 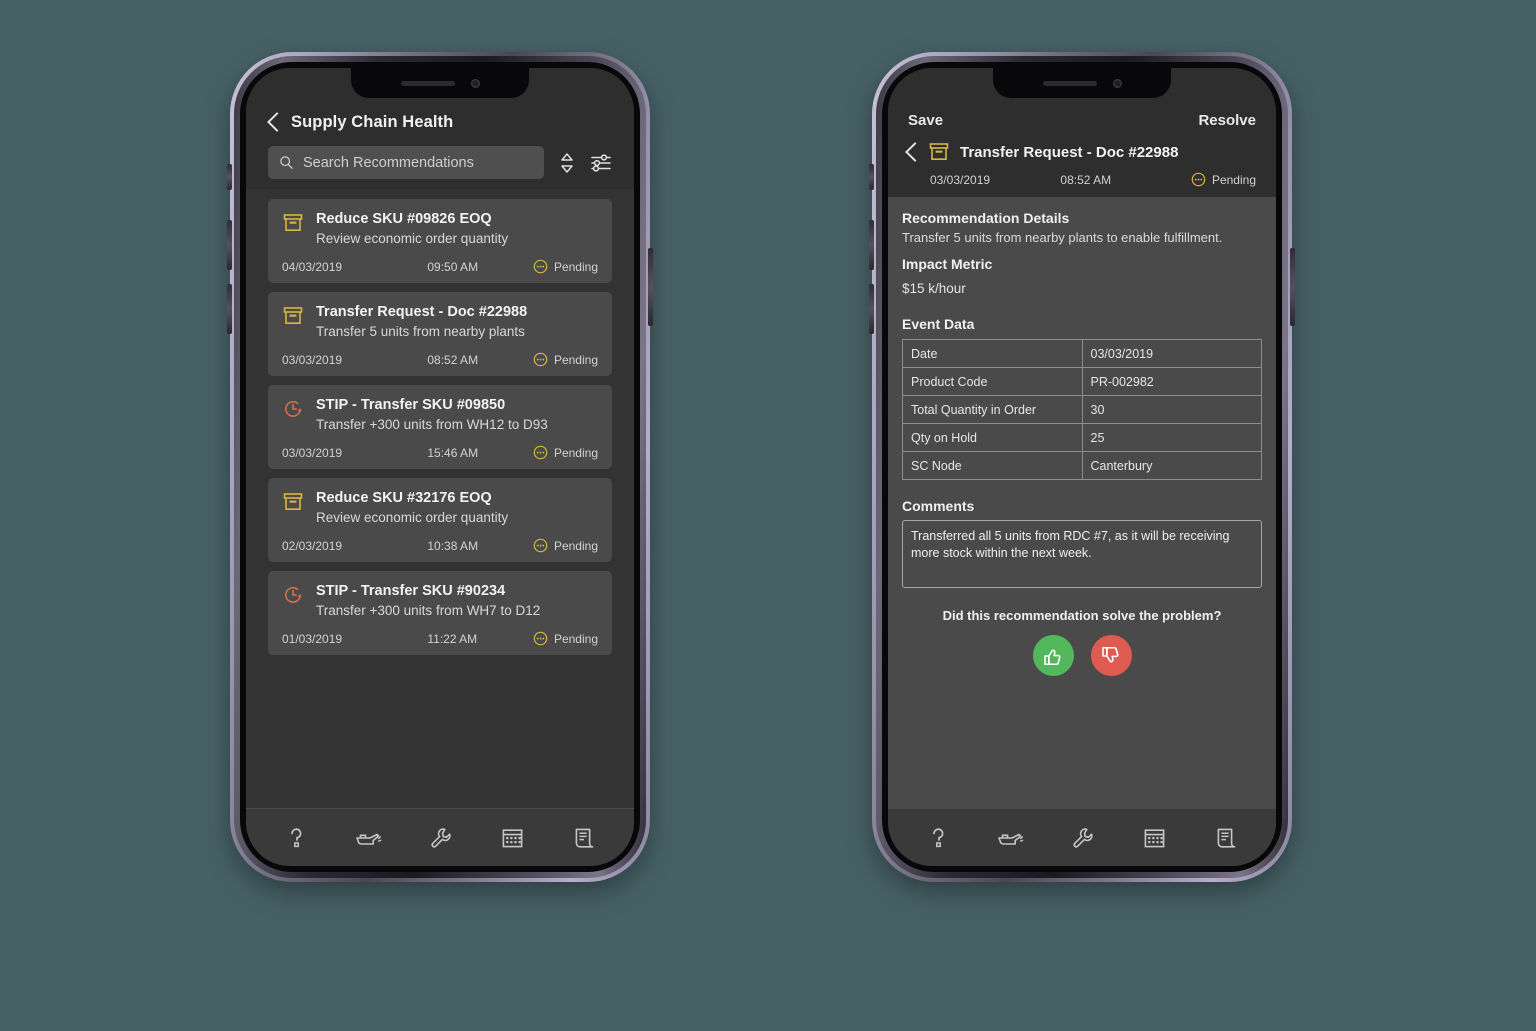 What do you see at coordinates (1082, 146) in the screenshot?
I see `detail-title-row: Transfer Request - Doc #22988` at bounding box center [1082, 146].